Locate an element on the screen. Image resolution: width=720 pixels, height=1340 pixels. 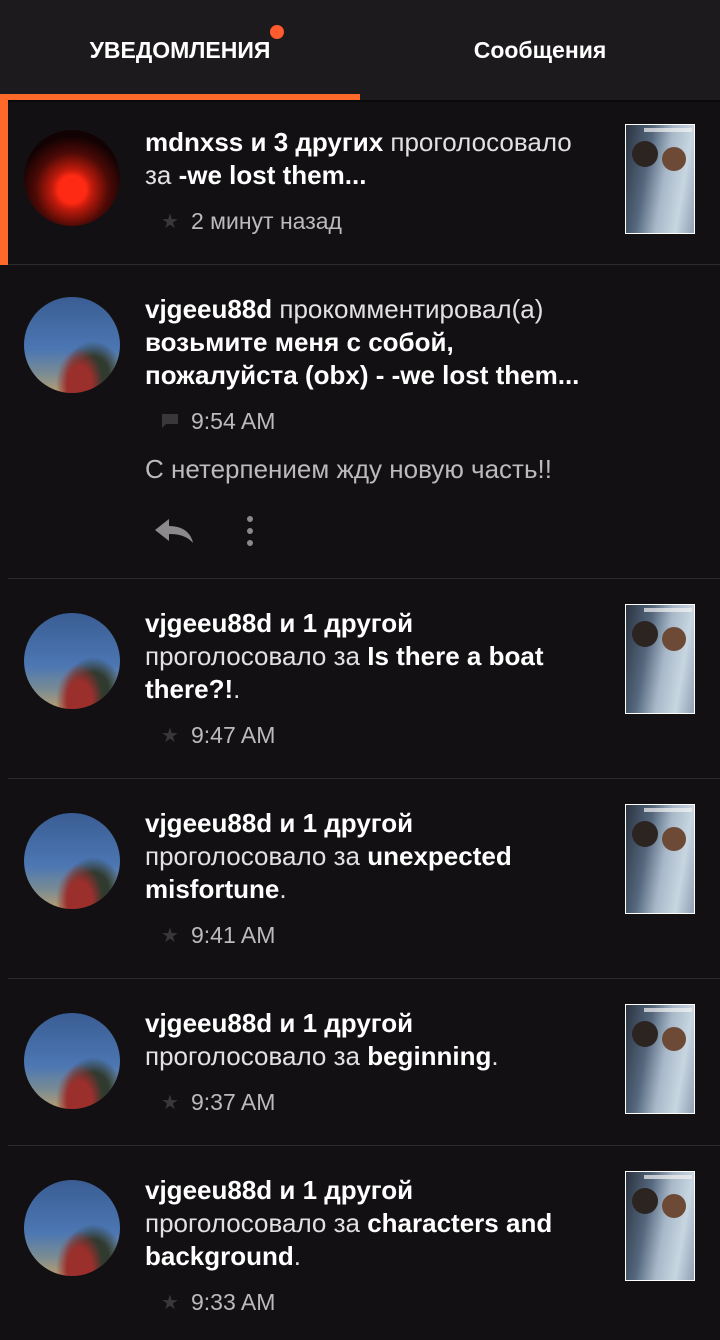
timestamp: 2 минут назад is located at coordinates (266, 220).